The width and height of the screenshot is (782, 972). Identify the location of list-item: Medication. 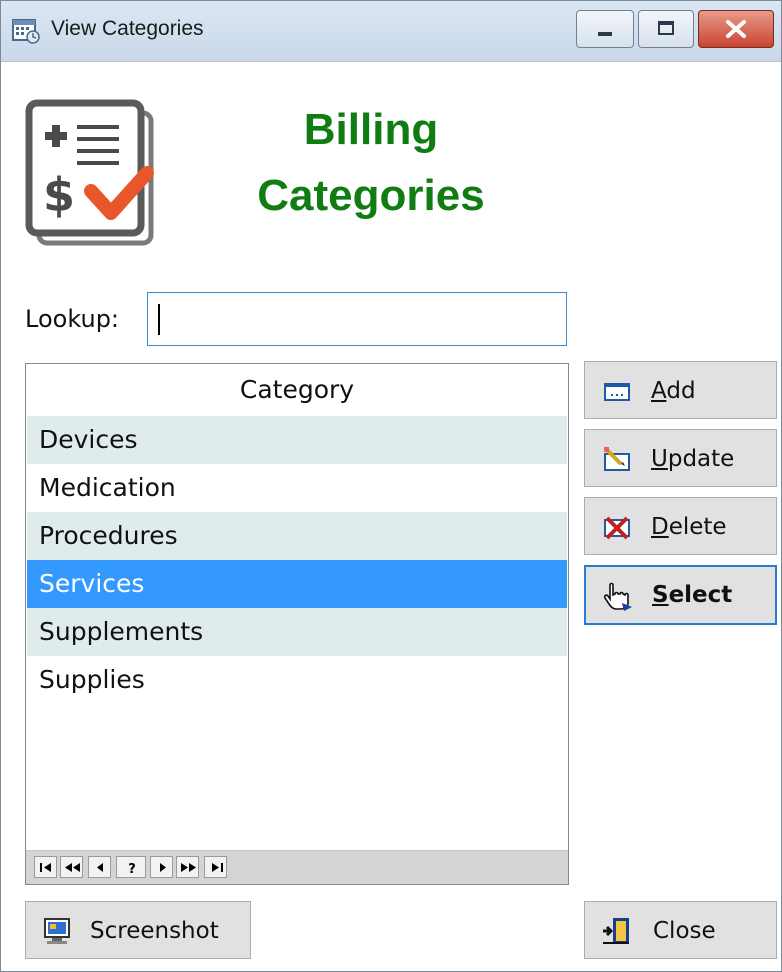
(297, 488).